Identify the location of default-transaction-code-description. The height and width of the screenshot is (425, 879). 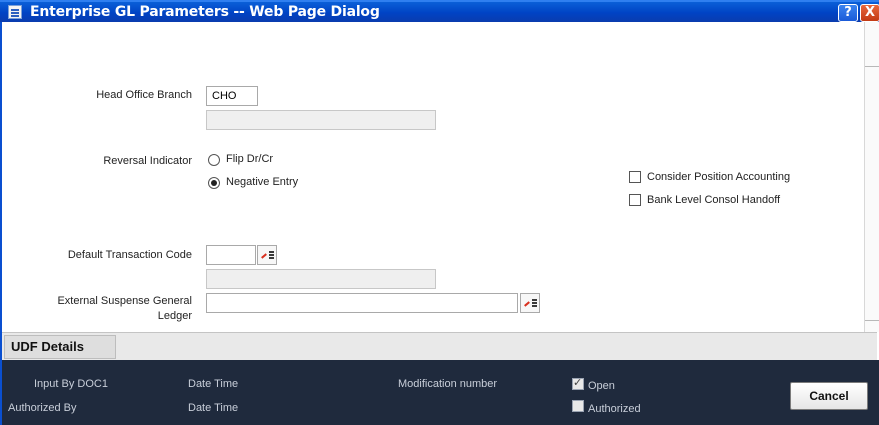
(321, 279).